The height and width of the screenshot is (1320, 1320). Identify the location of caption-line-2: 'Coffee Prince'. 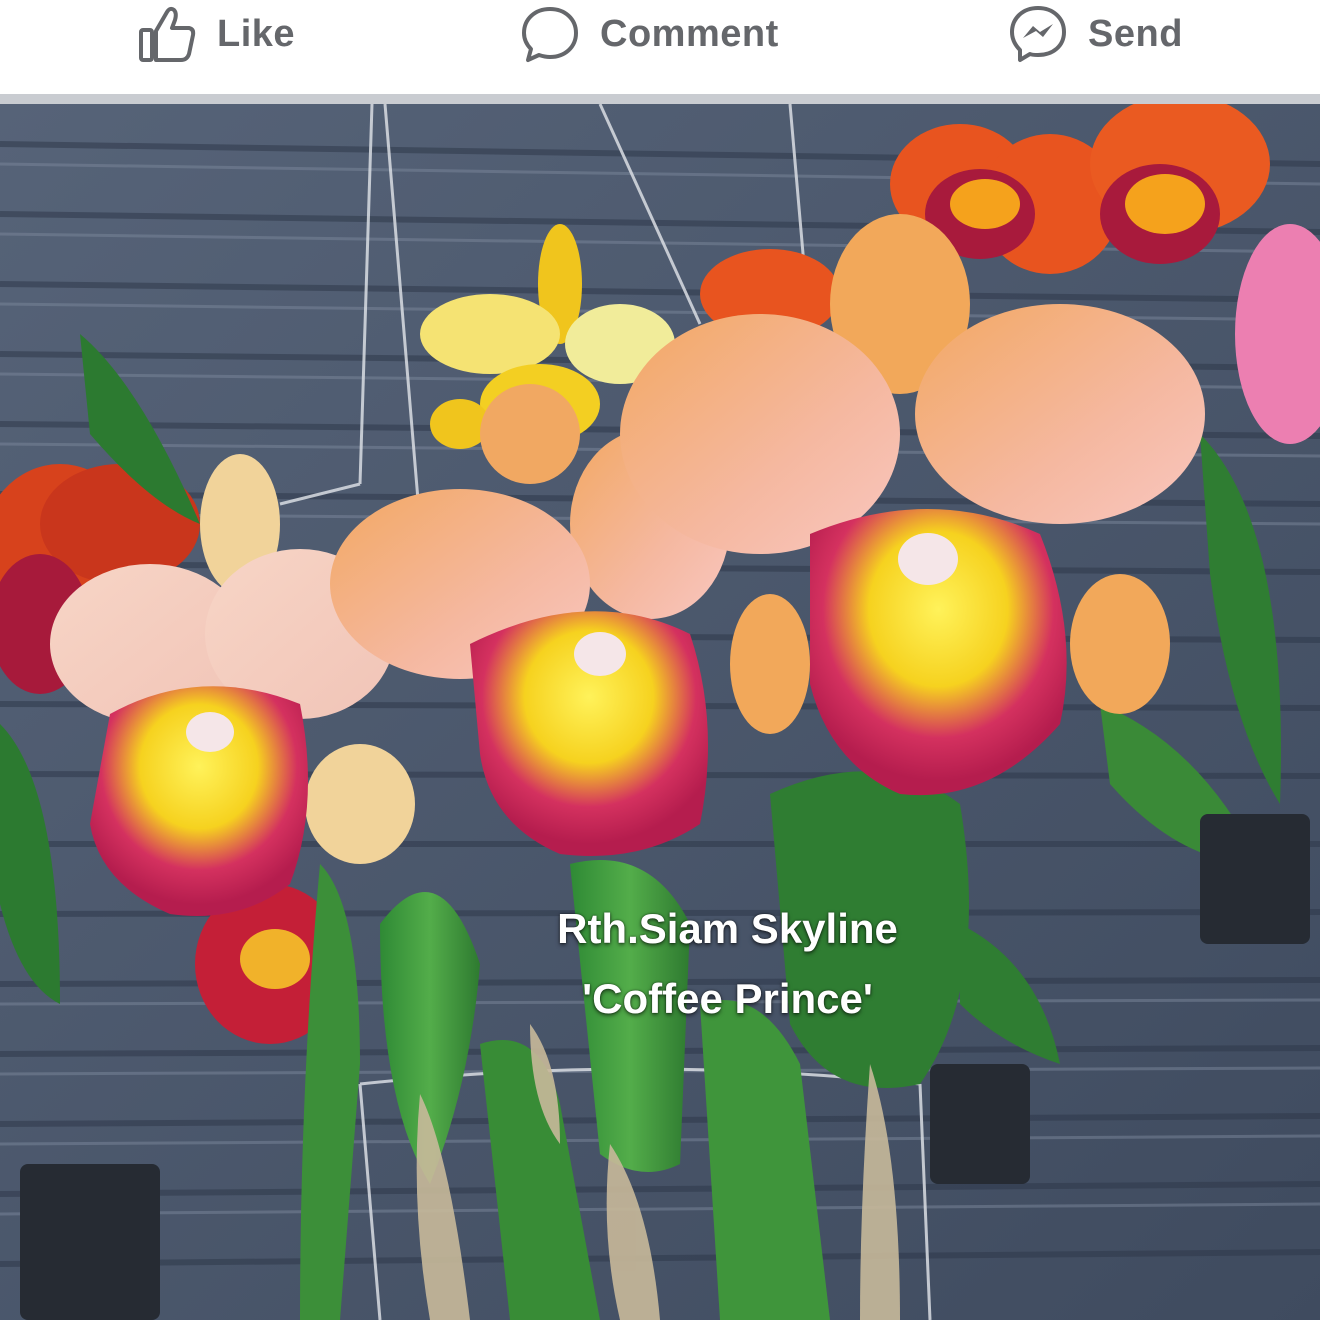
(727, 998).